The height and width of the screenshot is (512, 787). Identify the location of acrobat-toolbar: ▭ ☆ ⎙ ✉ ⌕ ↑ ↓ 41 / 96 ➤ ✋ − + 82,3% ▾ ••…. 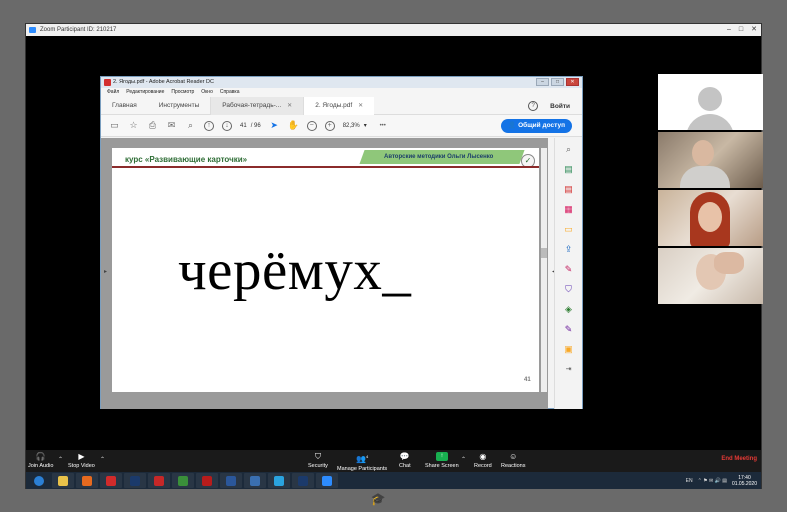
(341, 126).